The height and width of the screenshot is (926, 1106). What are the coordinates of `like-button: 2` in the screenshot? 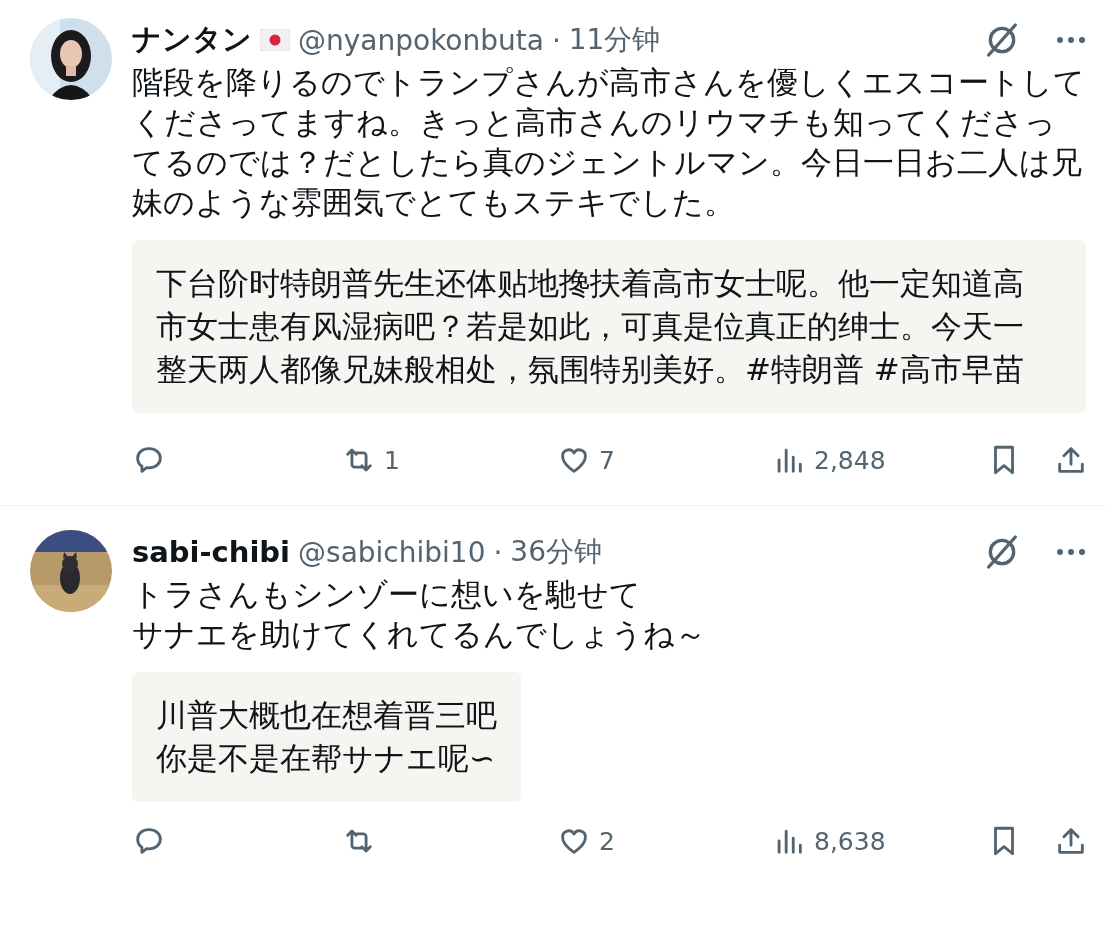 It's located at (664, 841).